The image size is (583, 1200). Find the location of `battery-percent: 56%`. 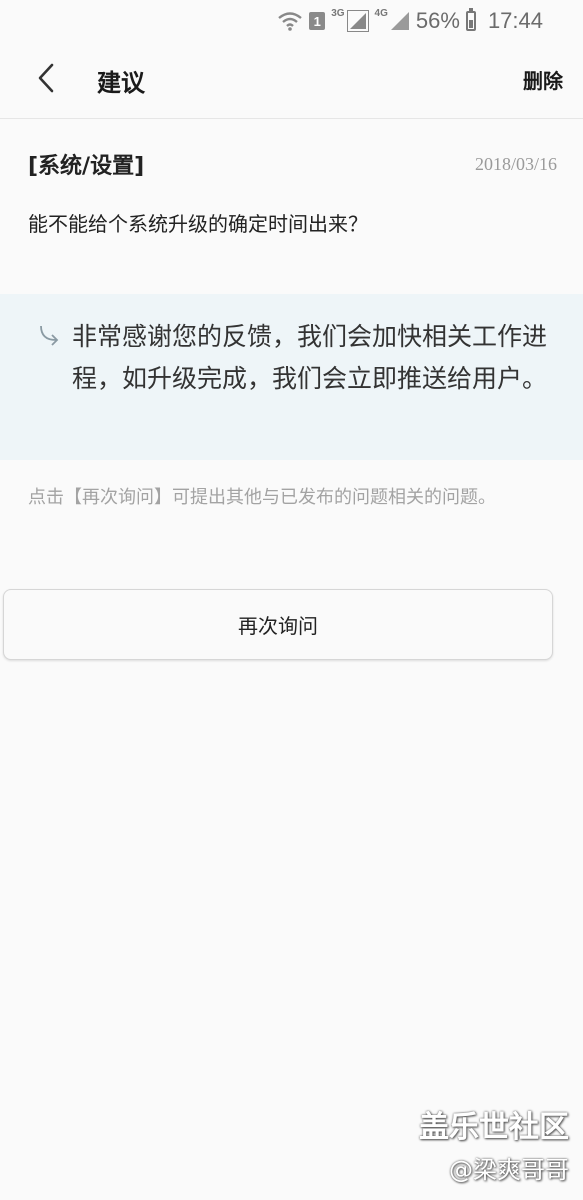

battery-percent: 56% is located at coordinates (437, 20).